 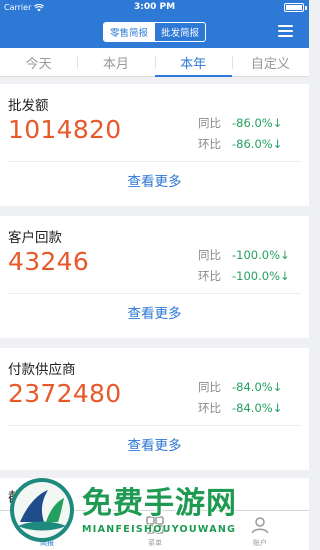 I want to click on nav-label: 账户, so click(x=260, y=543).